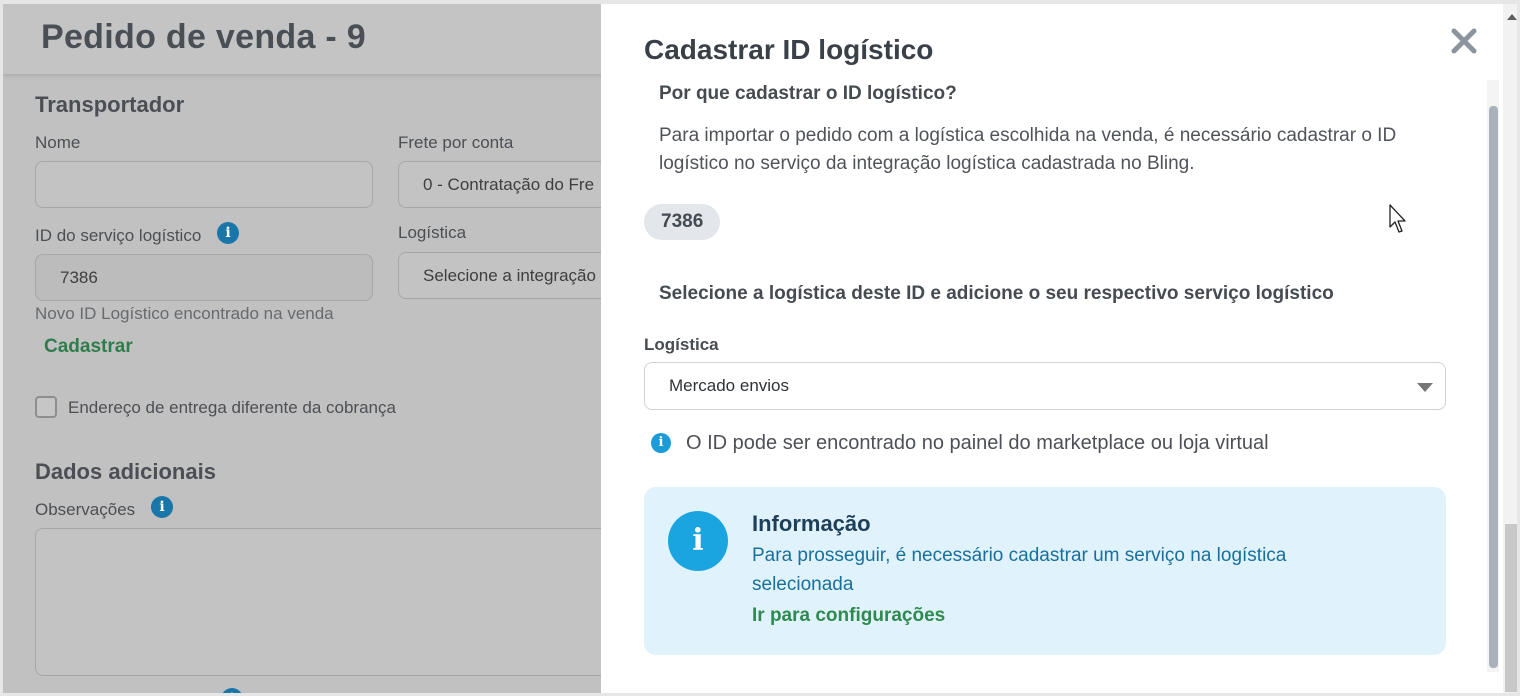 This screenshot has width=1520, height=696. What do you see at coordinates (118, 235) in the screenshot?
I see `id-servico-label: ID do serviço logístico` at bounding box center [118, 235].